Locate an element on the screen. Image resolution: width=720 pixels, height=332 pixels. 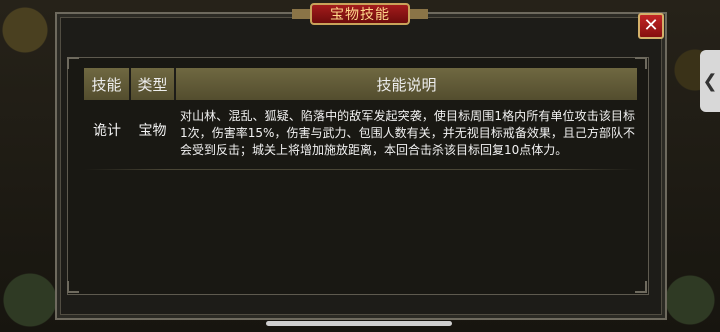
close-button: ✕ is located at coordinates (651, 26).